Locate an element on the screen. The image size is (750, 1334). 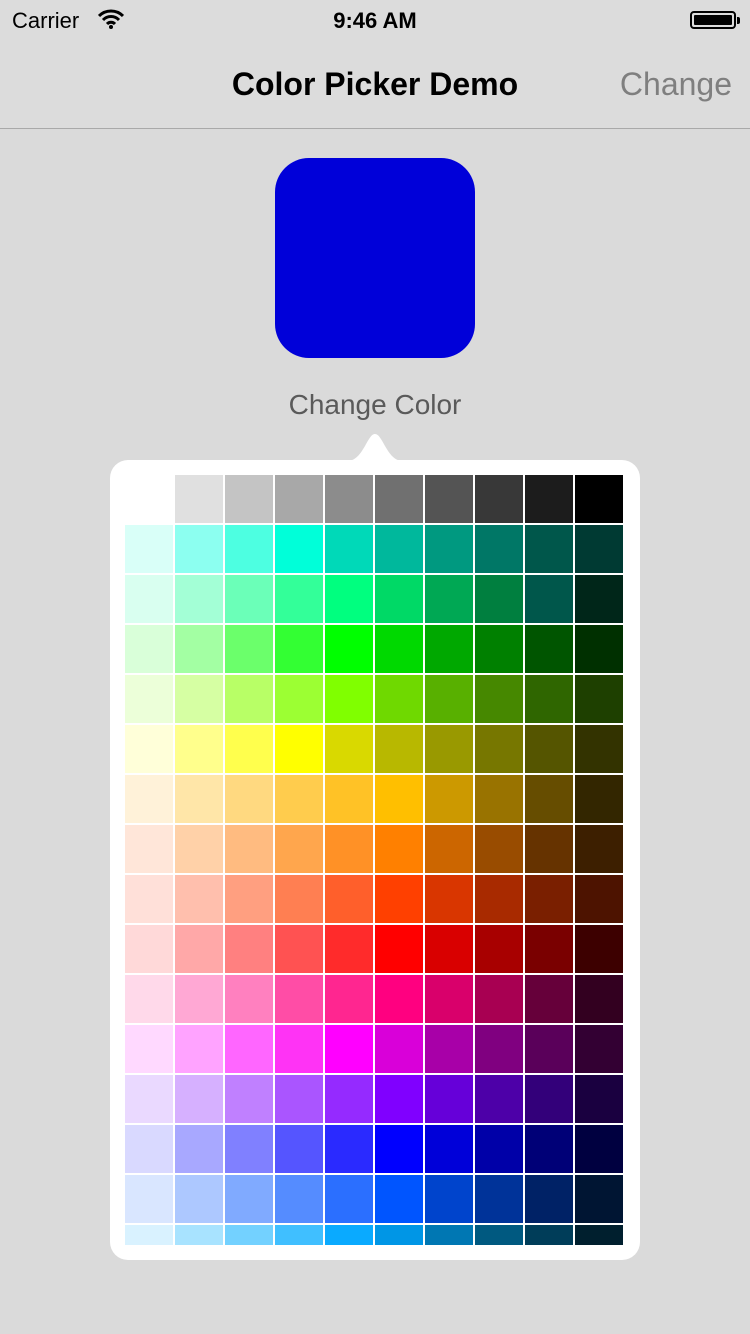
change-button: Change is located at coordinates (676, 84).